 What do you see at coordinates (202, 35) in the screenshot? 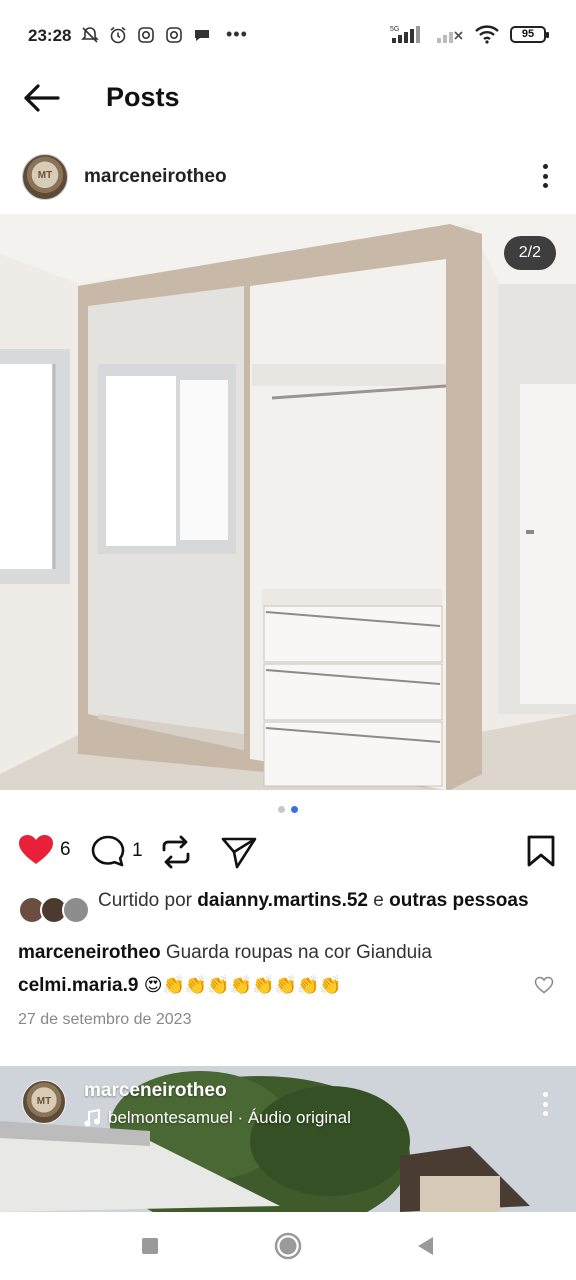
I see `chat-icon` at bounding box center [202, 35].